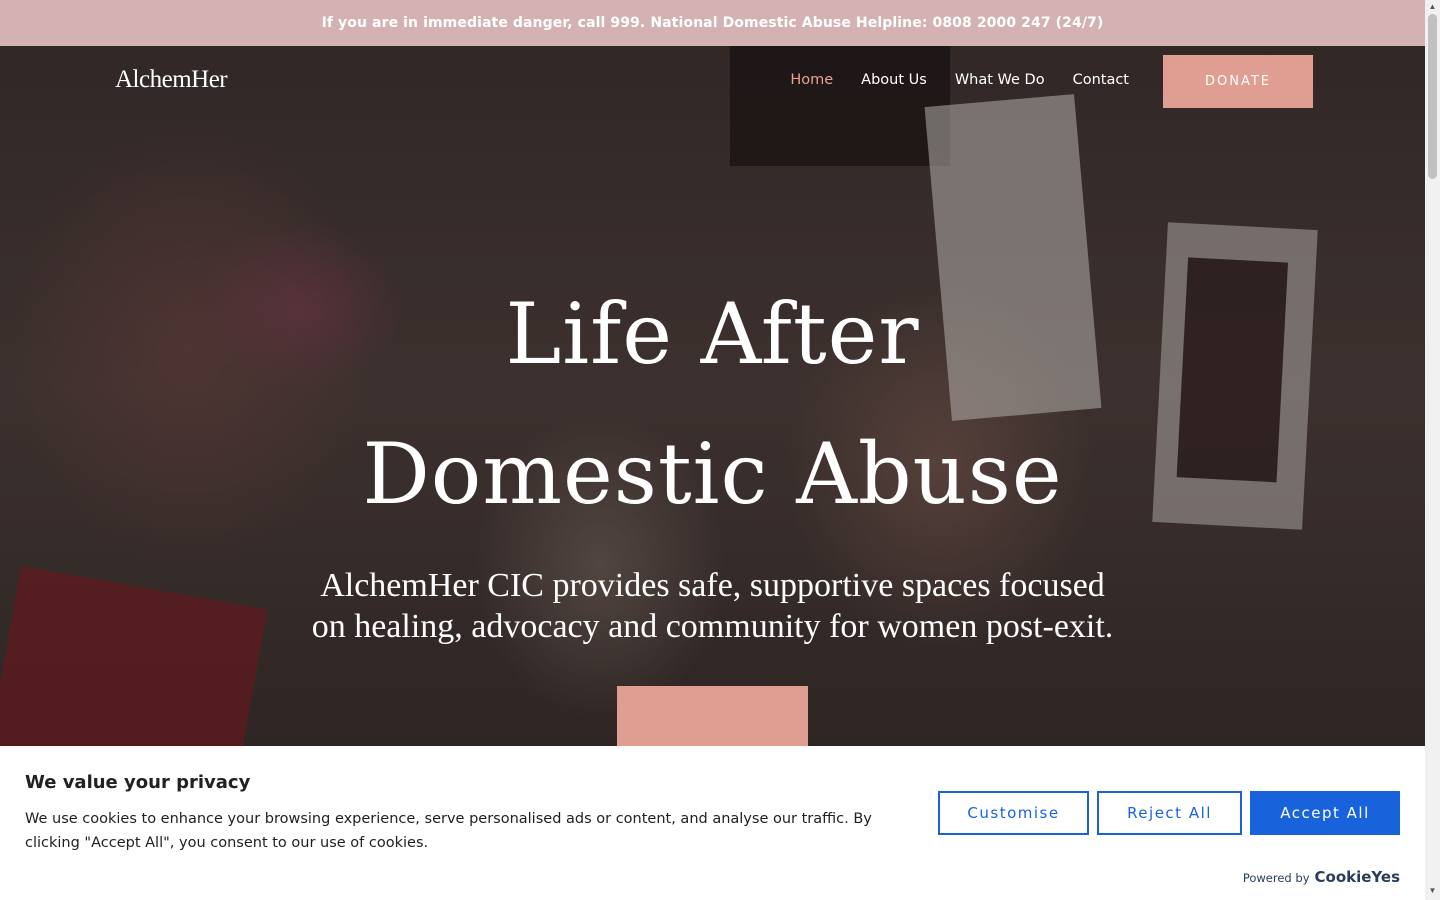 The image size is (1440, 900). What do you see at coordinates (894, 80) in the screenshot?
I see `nav-link-about-us: About Us` at bounding box center [894, 80].